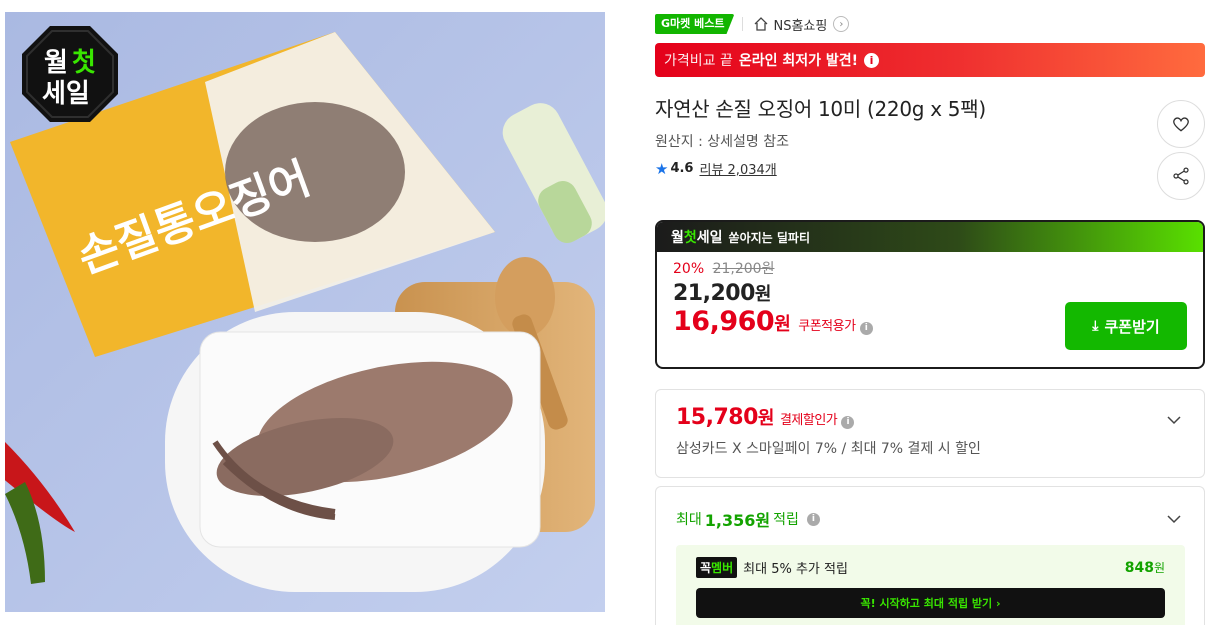 This screenshot has height=625, width=1229. Describe the element at coordinates (662, 168) in the screenshot. I see `star-icon: ★` at that location.